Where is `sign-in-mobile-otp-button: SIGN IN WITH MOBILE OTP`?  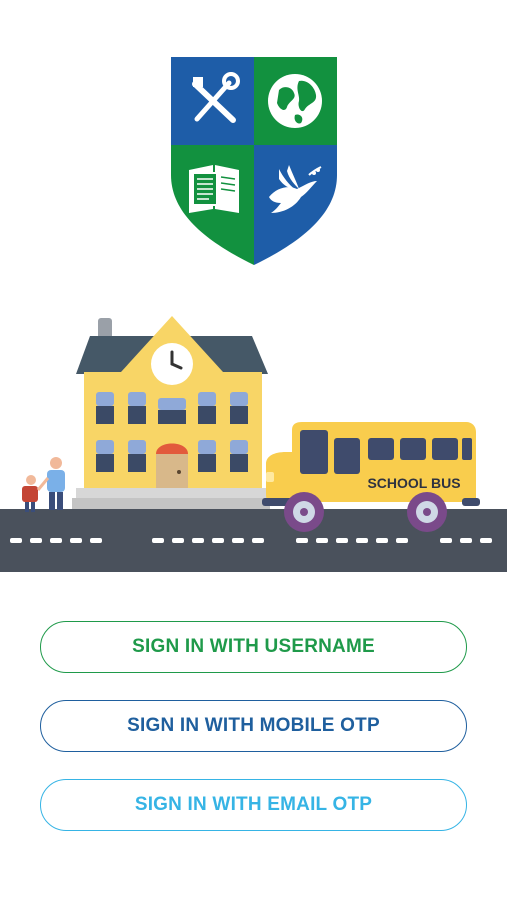 sign-in-mobile-otp-button: SIGN IN WITH MOBILE OTP is located at coordinates (253, 726).